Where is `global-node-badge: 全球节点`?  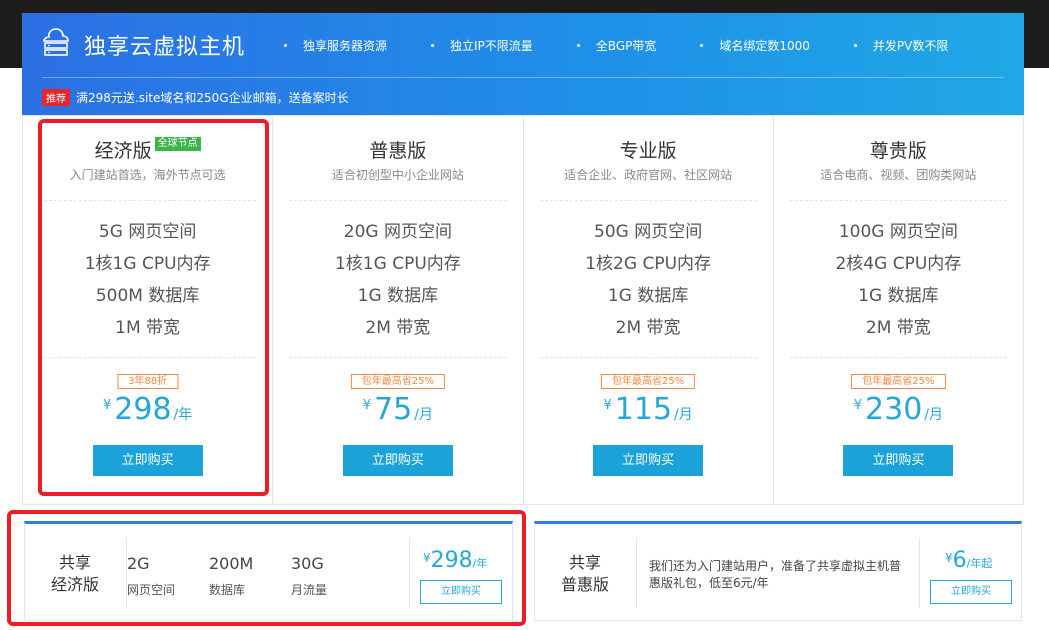 global-node-badge: 全球节点 is located at coordinates (177, 144).